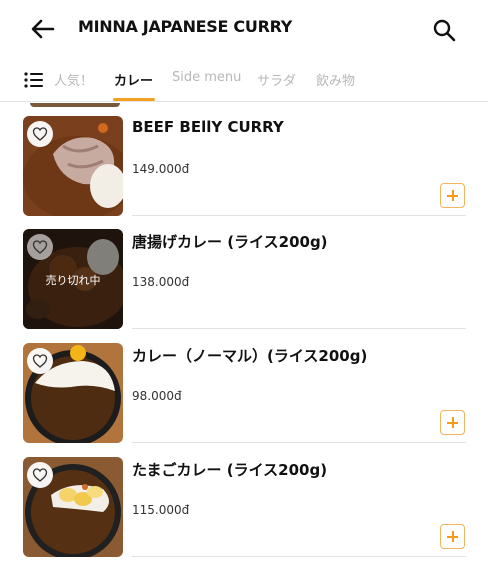  I want to click on category-menu-button, so click(34, 80).